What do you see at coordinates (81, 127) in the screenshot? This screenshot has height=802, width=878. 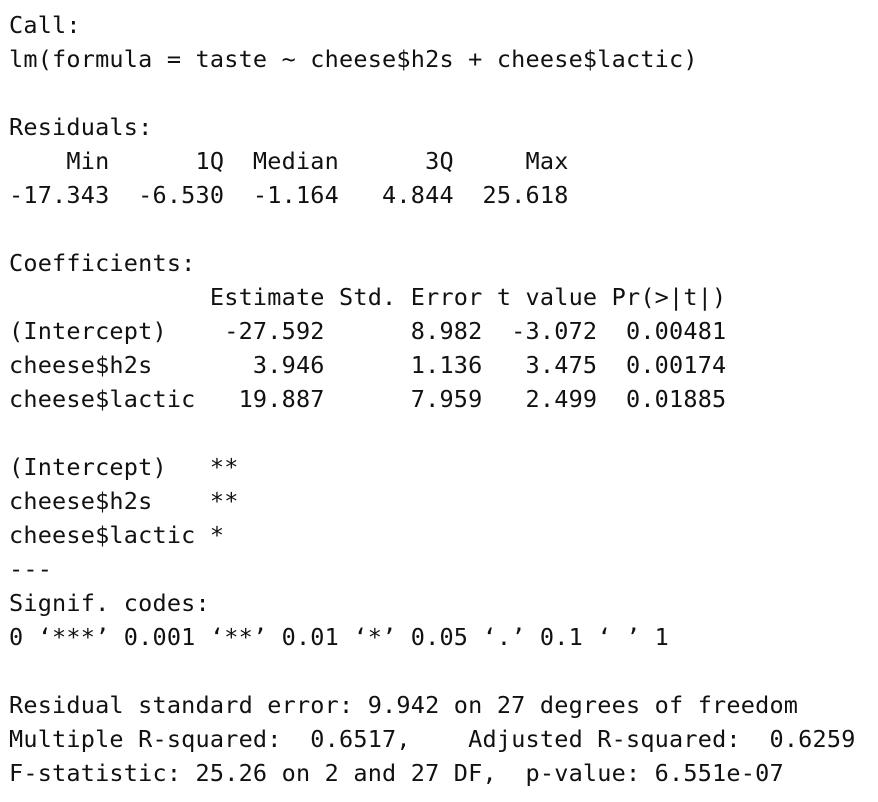 I see `residuals-header: Residuals:` at bounding box center [81, 127].